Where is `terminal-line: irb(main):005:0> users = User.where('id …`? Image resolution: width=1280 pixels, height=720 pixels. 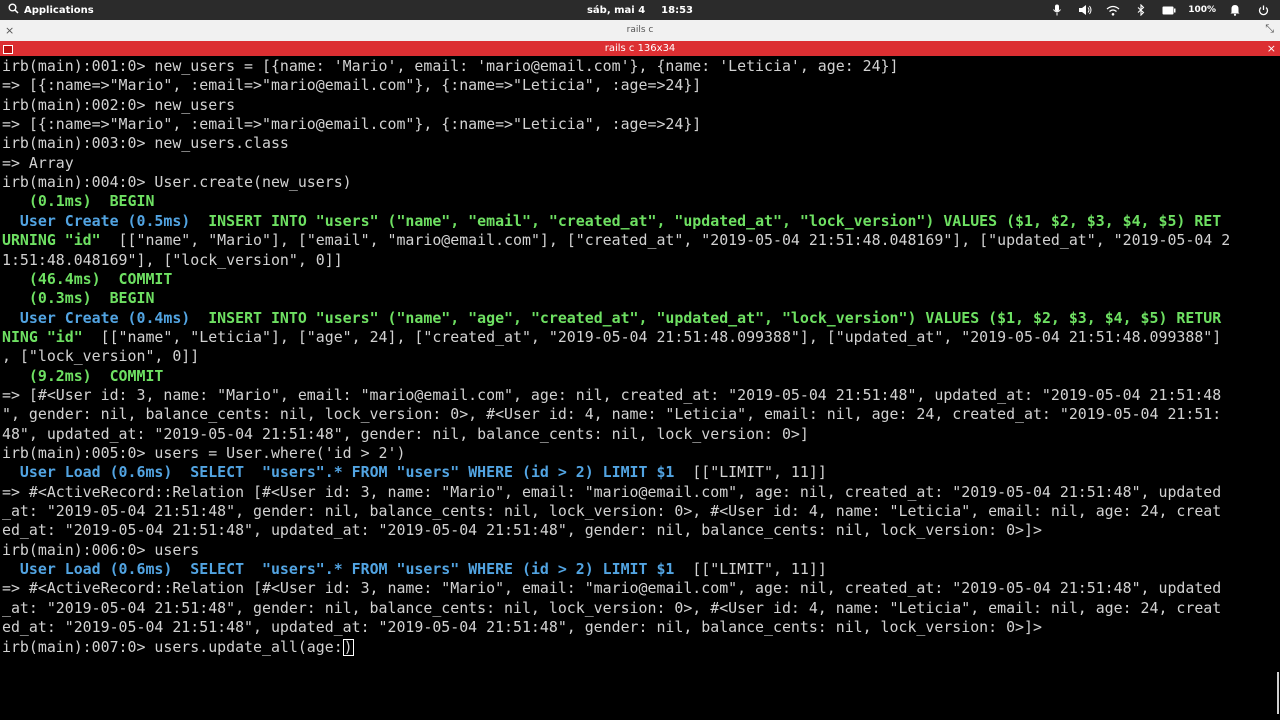
terminal-line: irb(main):005:0> users = User.where('id … is located at coordinates (203, 453).